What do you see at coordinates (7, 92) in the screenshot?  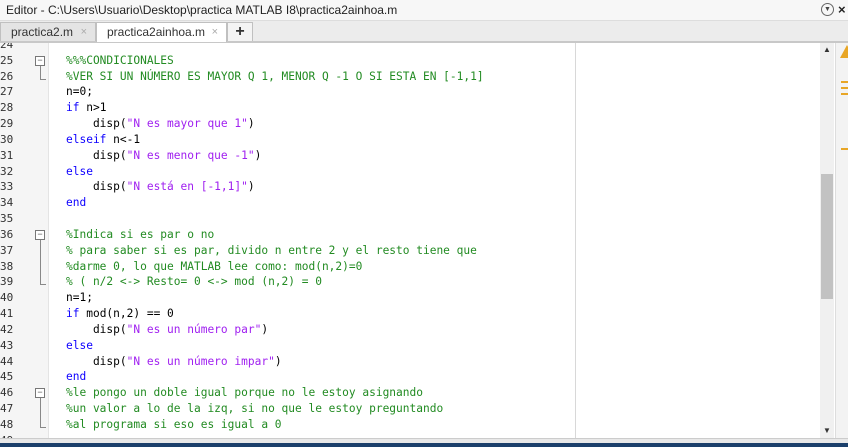 I see `line-number: 27` at bounding box center [7, 92].